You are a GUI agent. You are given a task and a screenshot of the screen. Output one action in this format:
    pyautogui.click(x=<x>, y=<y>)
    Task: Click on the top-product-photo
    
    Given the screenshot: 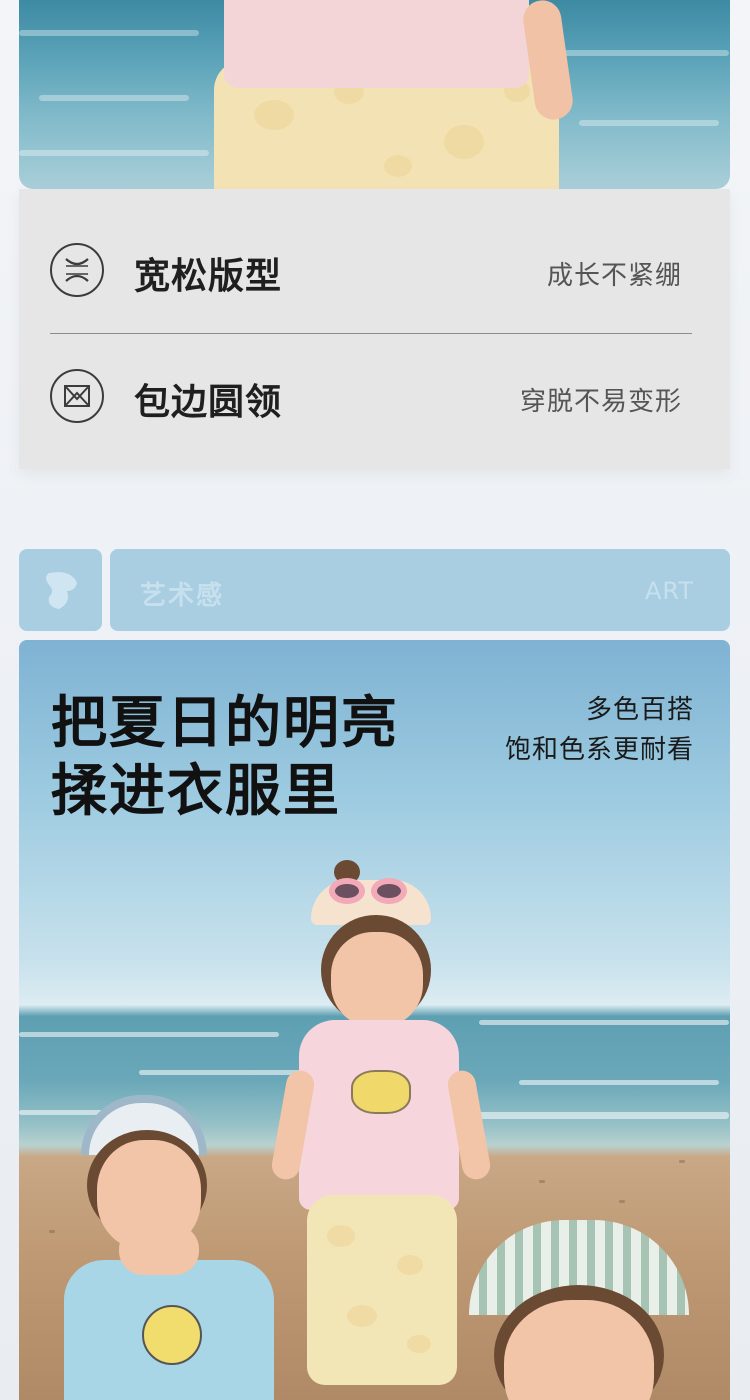 What is the action you would take?
    pyautogui.click(x=374, y=94)
    